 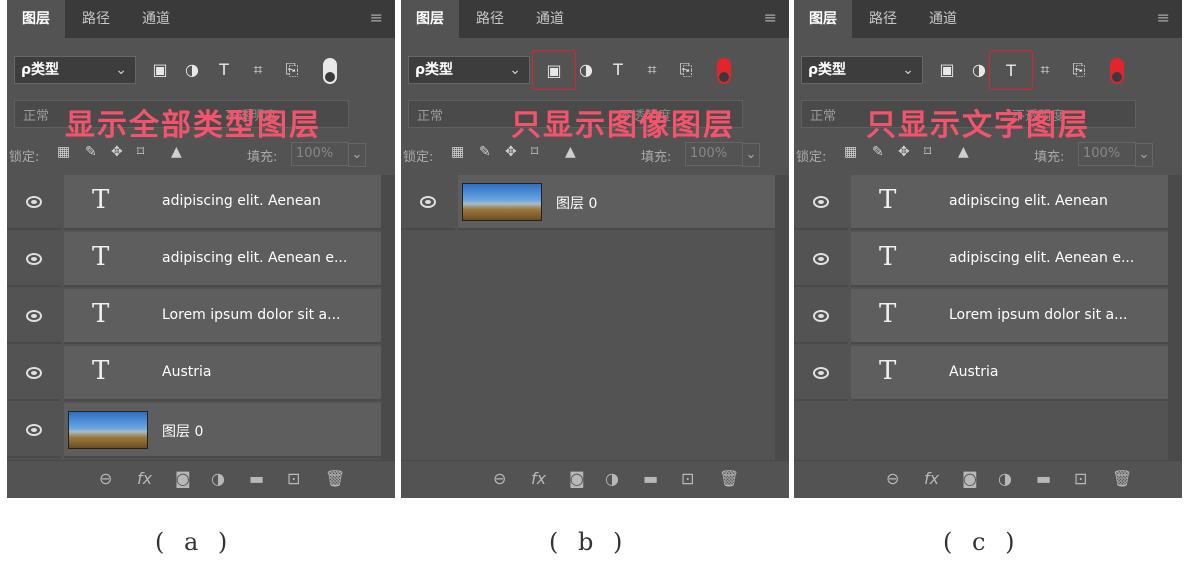 I want to click on layer-content: T Austria, so click(x=222, y=373).